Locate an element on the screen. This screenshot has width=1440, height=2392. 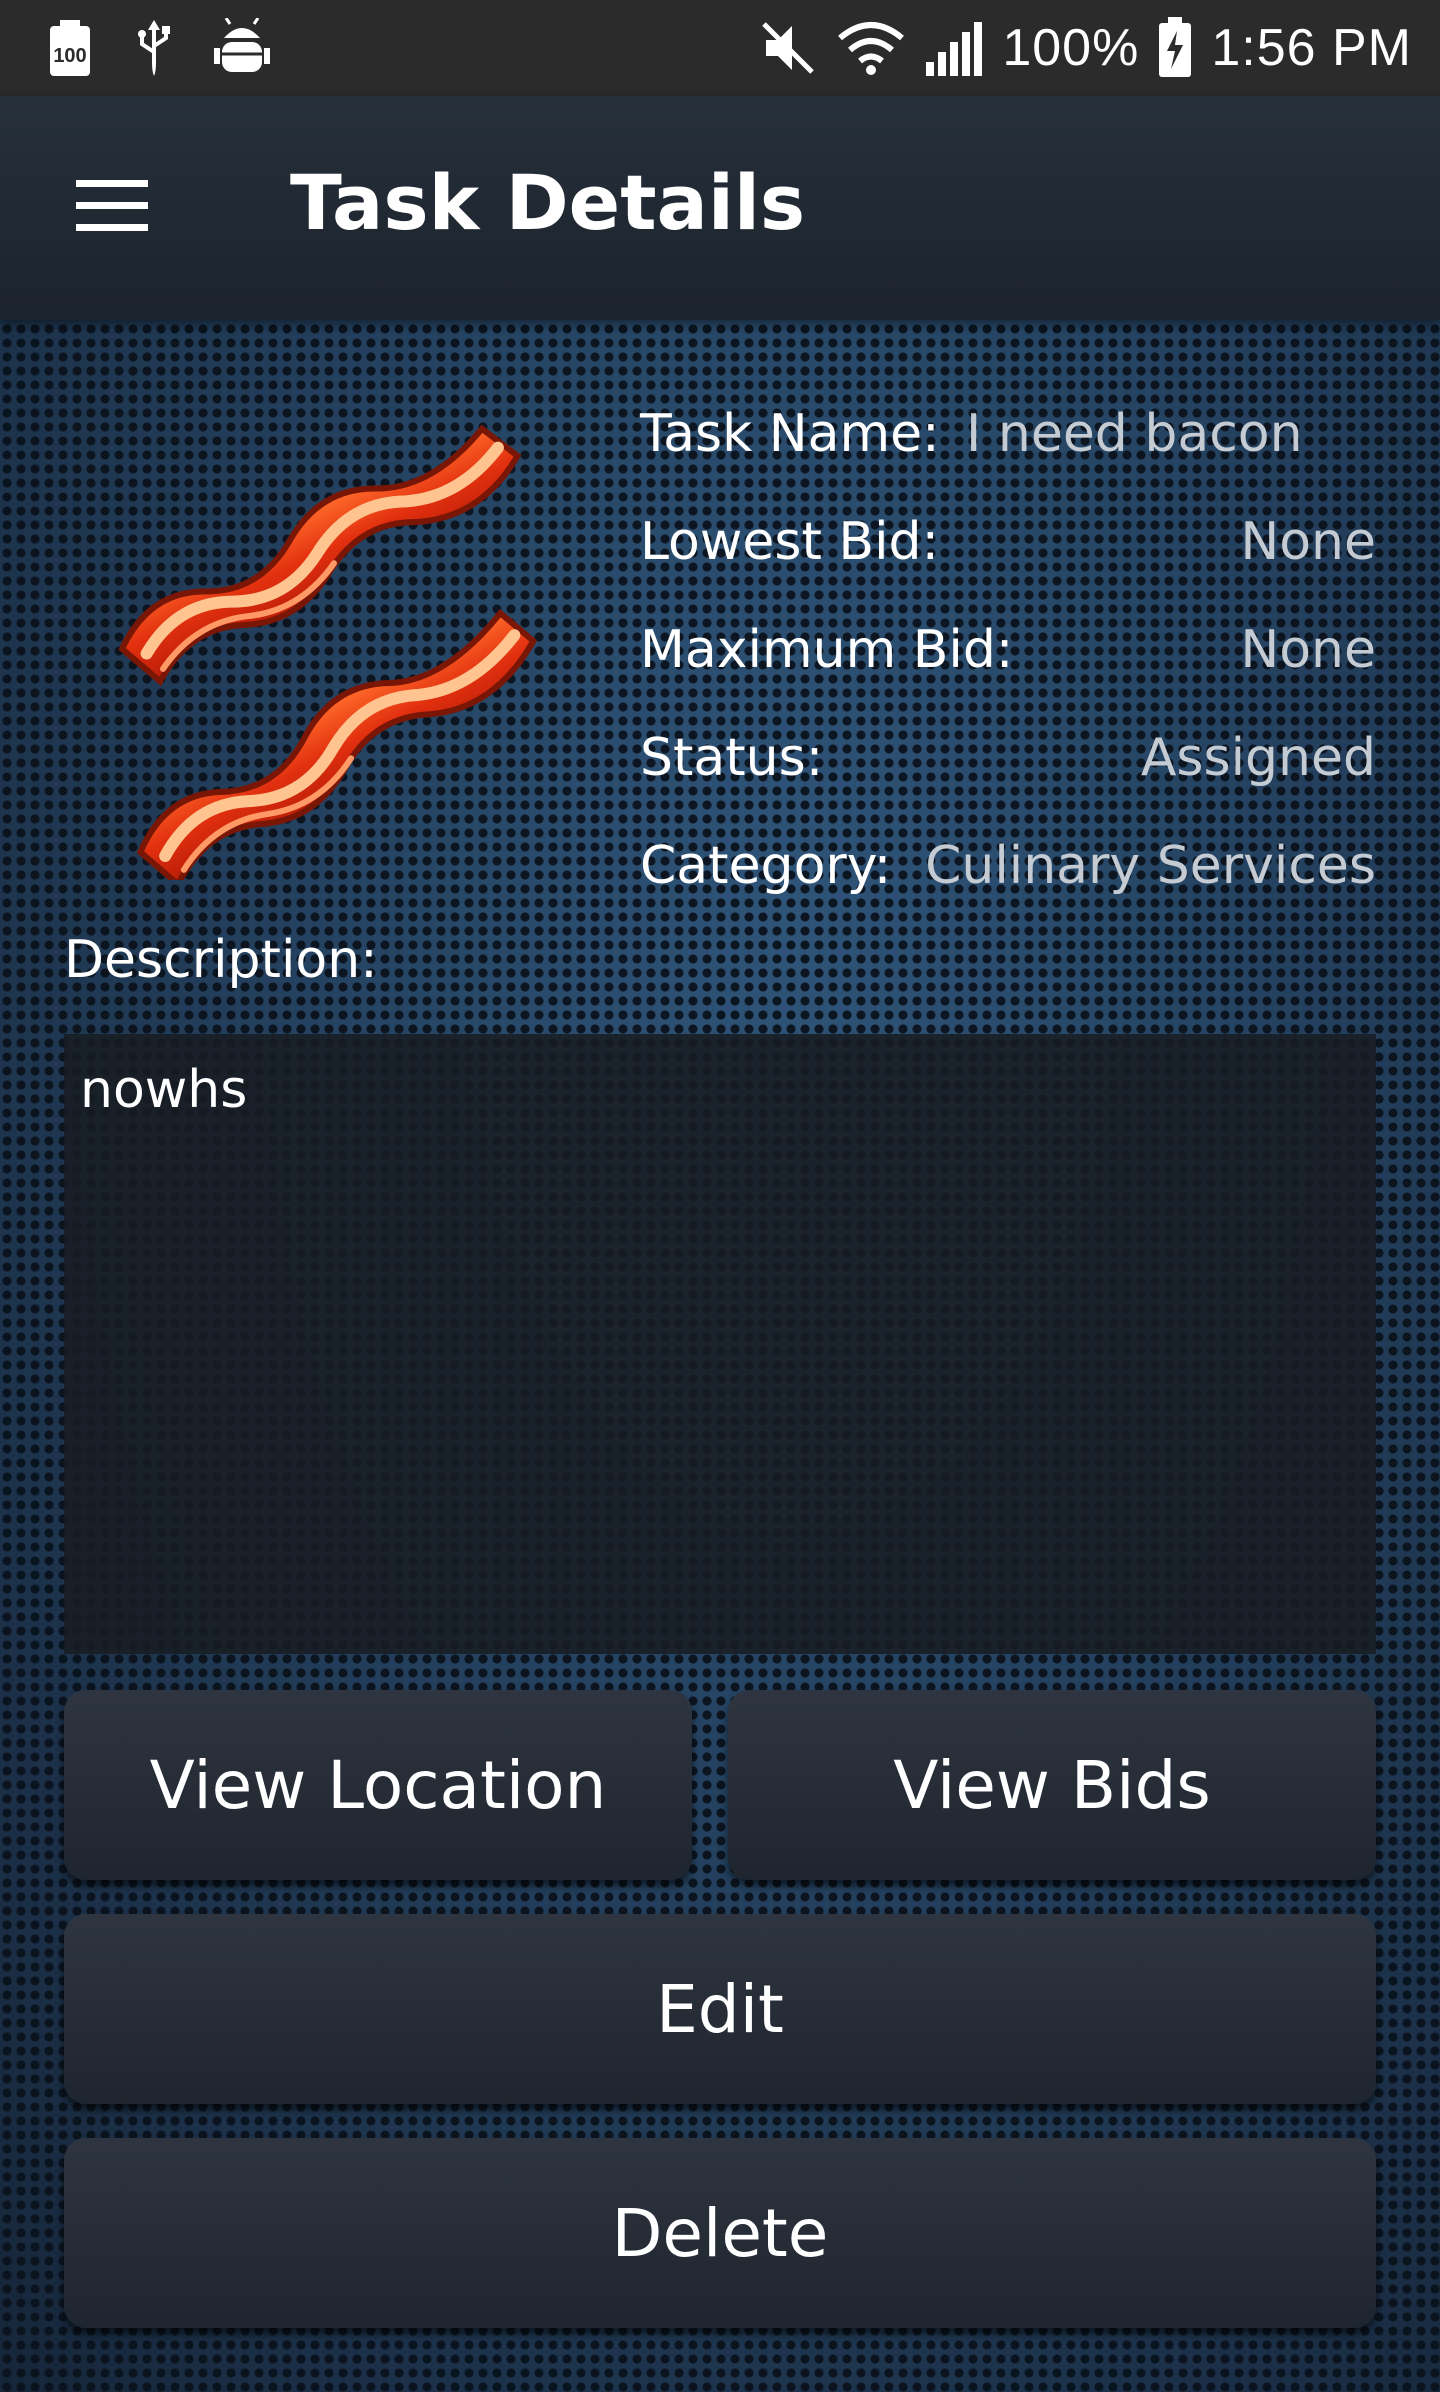
page-title: Task Details is located at coordinates (548, 202).